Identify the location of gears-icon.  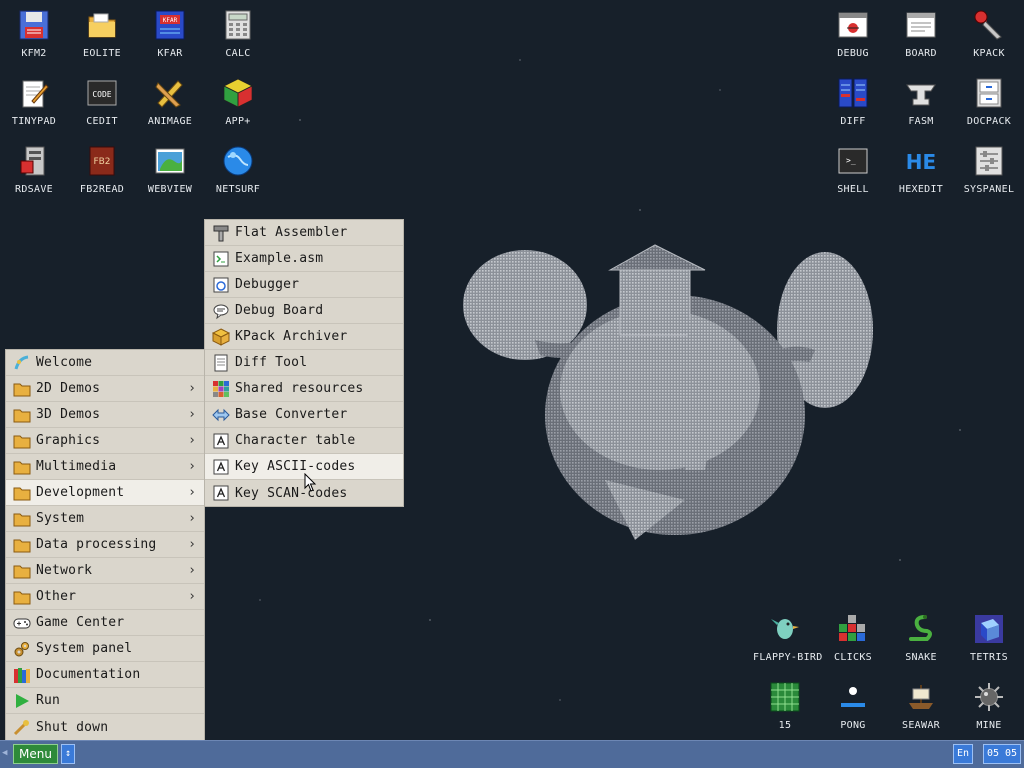
(22, 649).